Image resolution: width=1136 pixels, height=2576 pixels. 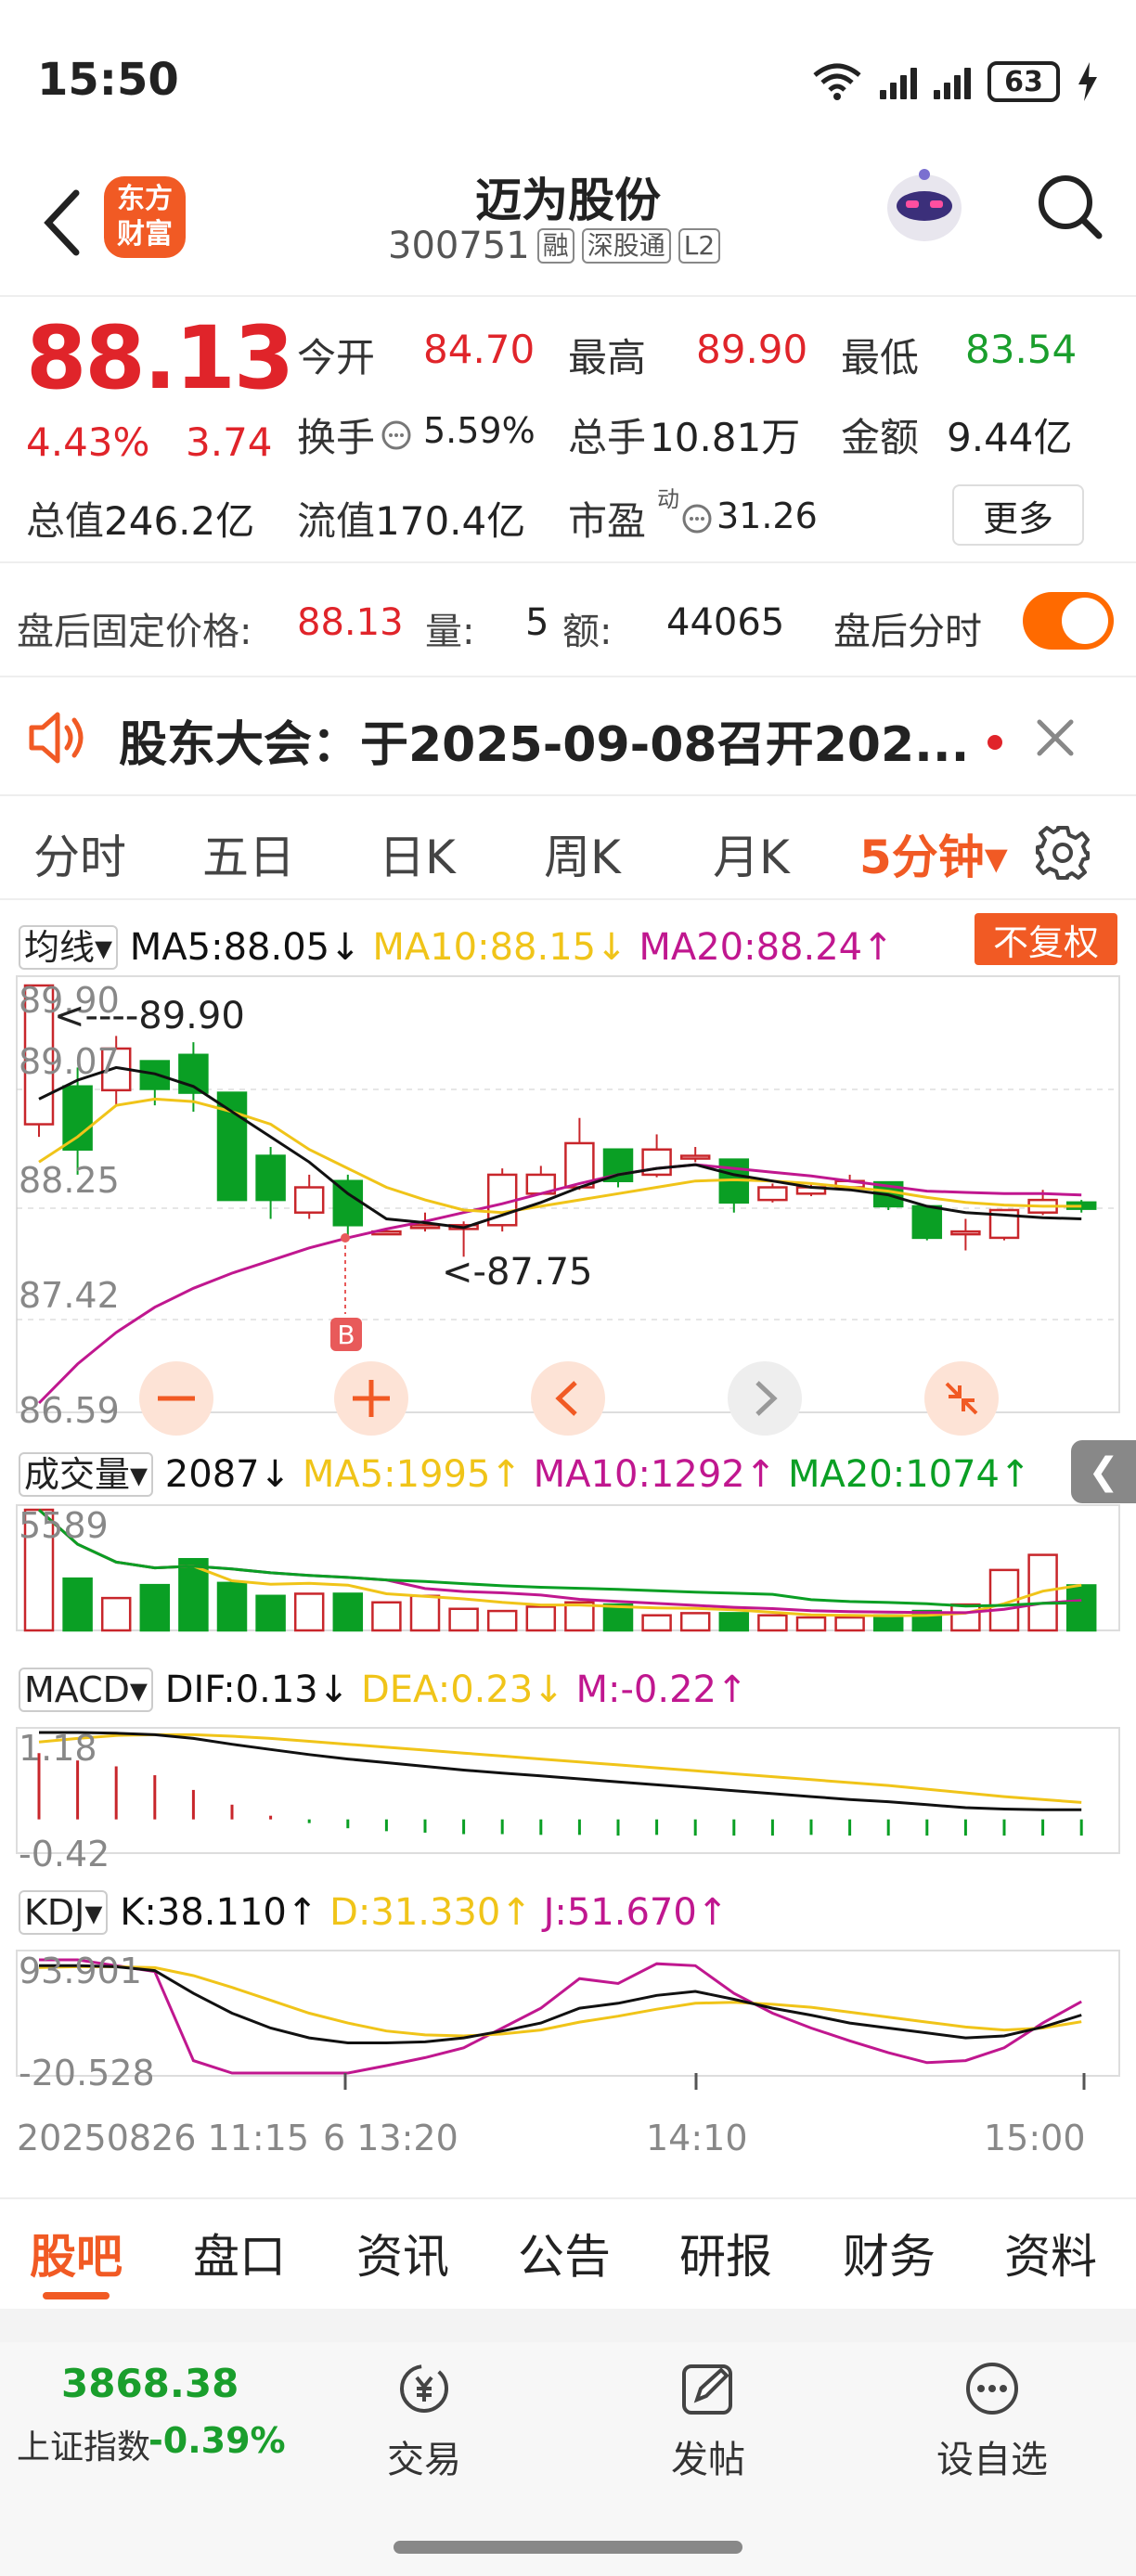 What do you see at coordinates (1018, 515) in the screenshot?
I see `more-button: 更多` at bounding box center [1018, 515].